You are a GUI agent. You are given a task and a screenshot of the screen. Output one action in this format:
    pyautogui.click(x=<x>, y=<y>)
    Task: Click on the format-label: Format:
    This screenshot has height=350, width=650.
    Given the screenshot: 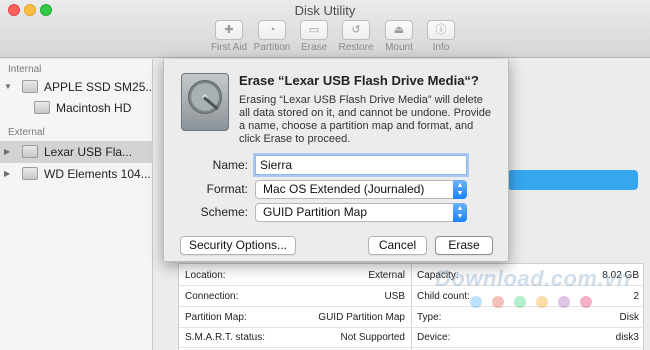 What is the action you would take?
    pyautogui.click(x=227, y=189)
    